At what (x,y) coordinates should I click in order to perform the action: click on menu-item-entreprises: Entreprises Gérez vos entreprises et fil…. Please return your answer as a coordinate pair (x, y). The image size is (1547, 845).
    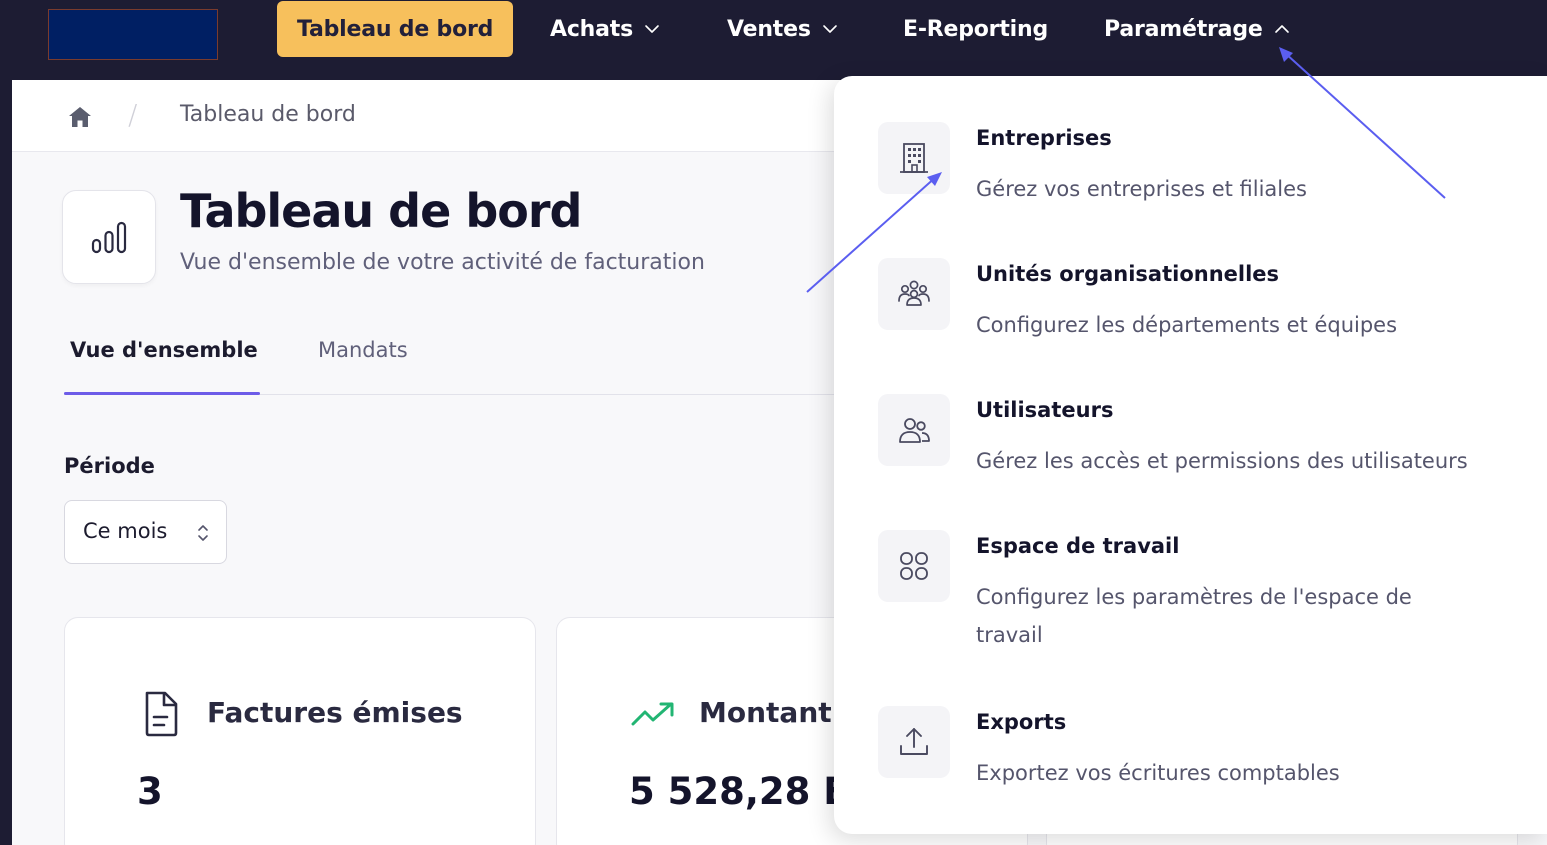
    Looking at the image, I should click on (1198, 172).